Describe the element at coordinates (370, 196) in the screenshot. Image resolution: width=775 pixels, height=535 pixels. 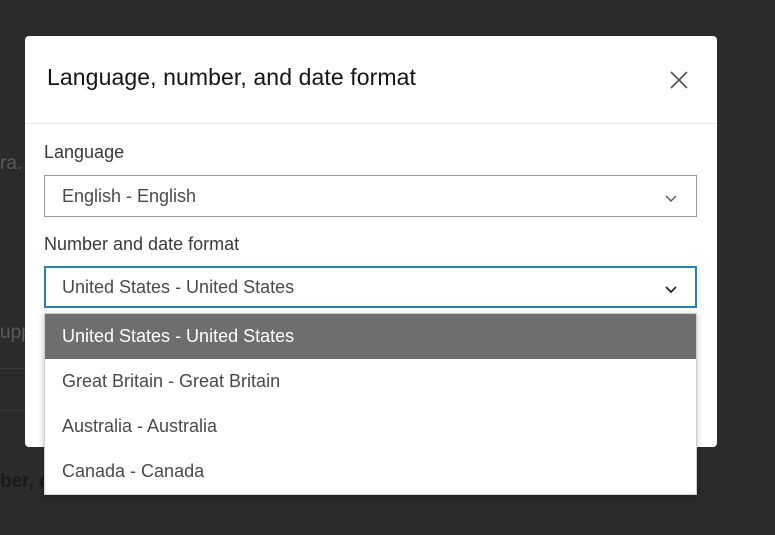
I see `language-select: English - English` at that location.